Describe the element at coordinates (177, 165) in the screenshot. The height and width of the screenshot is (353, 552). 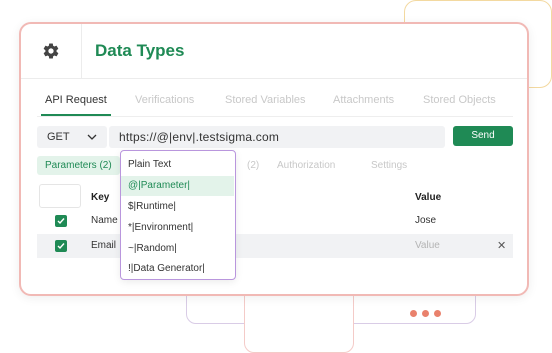
I see `dropdown-item-plain-text: Plain Text` at that location.